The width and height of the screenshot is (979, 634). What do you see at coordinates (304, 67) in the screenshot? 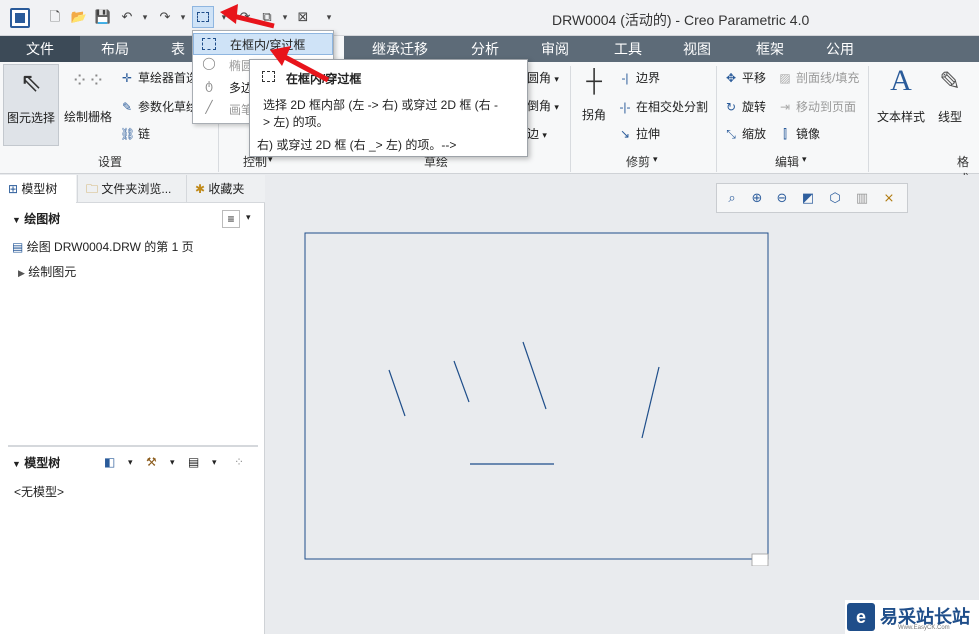
I see `red-arrow` at bounding box center [304, 67].